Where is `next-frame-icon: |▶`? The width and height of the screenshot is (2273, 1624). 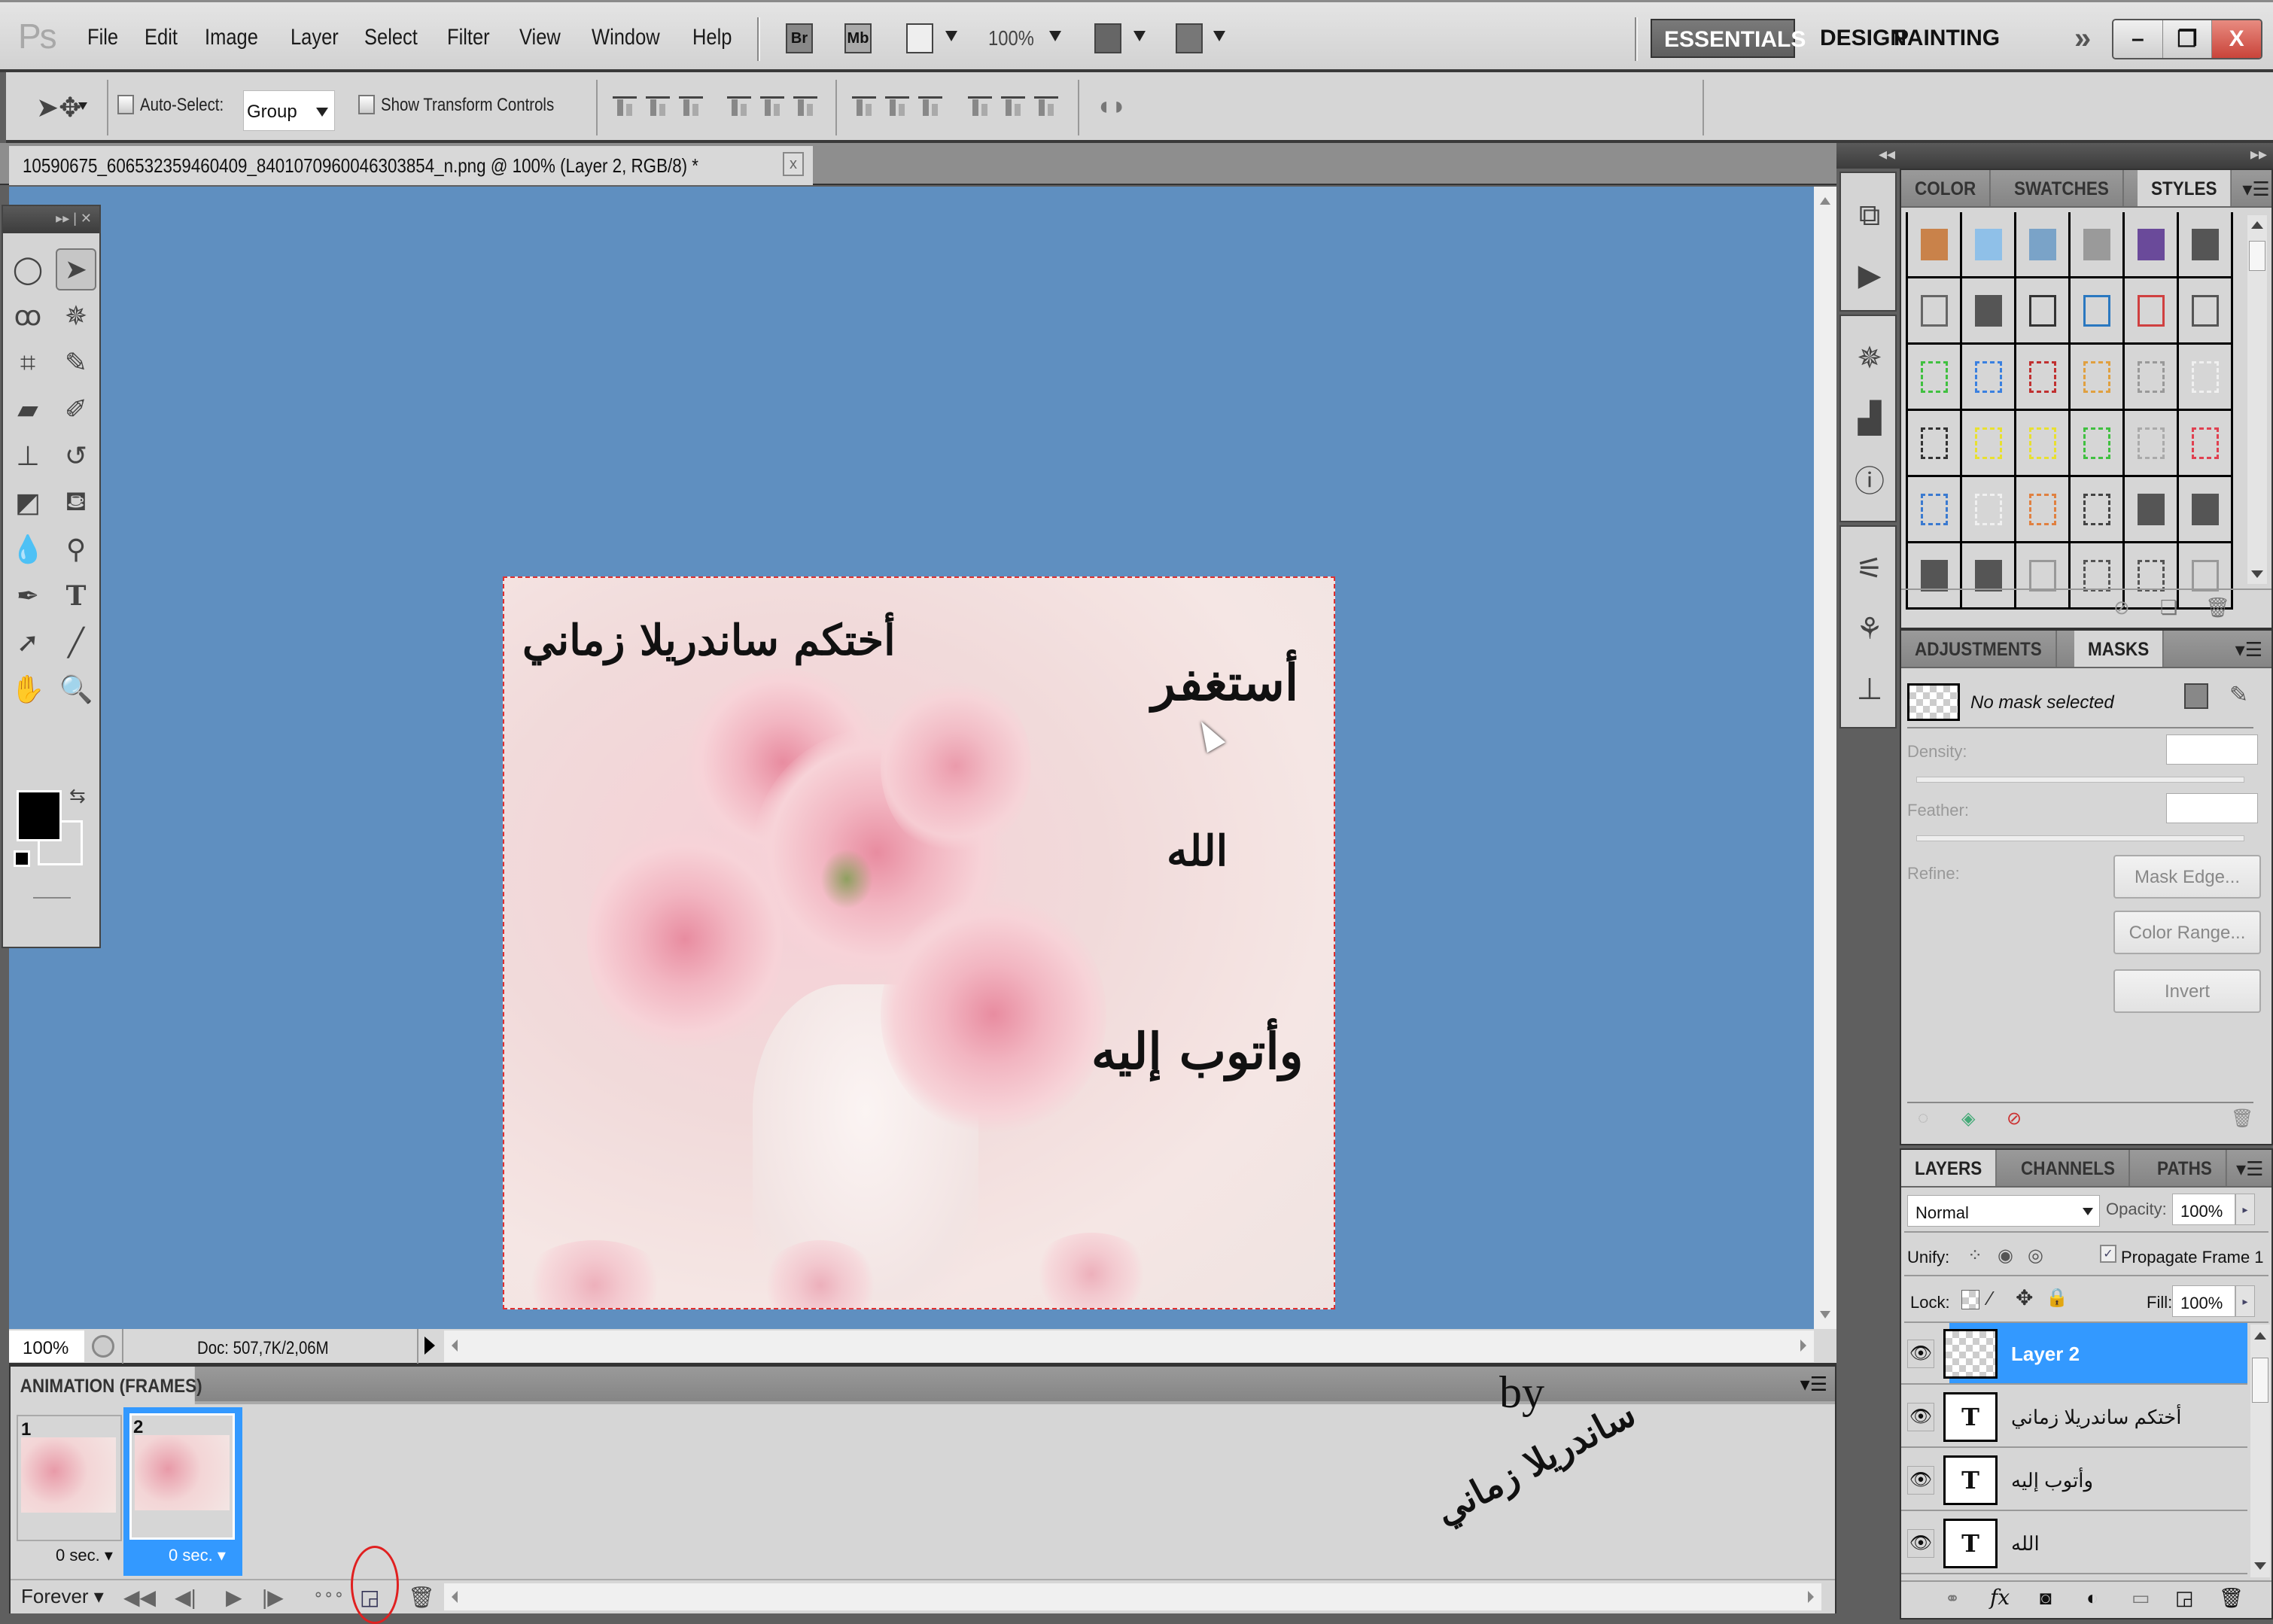 next-frame-icon: |▶ is located at coordinates (273, 1597).